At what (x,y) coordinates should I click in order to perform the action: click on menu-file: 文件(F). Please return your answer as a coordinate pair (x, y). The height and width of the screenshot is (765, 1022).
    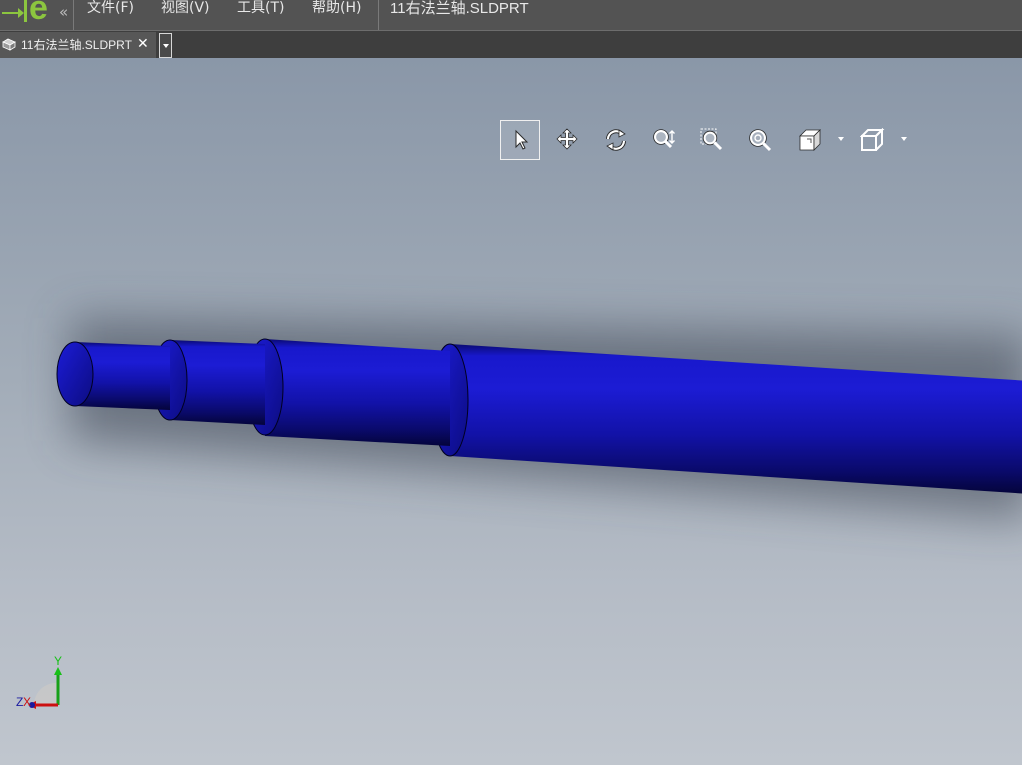
    Looking at the image, I should click on (110, 8).